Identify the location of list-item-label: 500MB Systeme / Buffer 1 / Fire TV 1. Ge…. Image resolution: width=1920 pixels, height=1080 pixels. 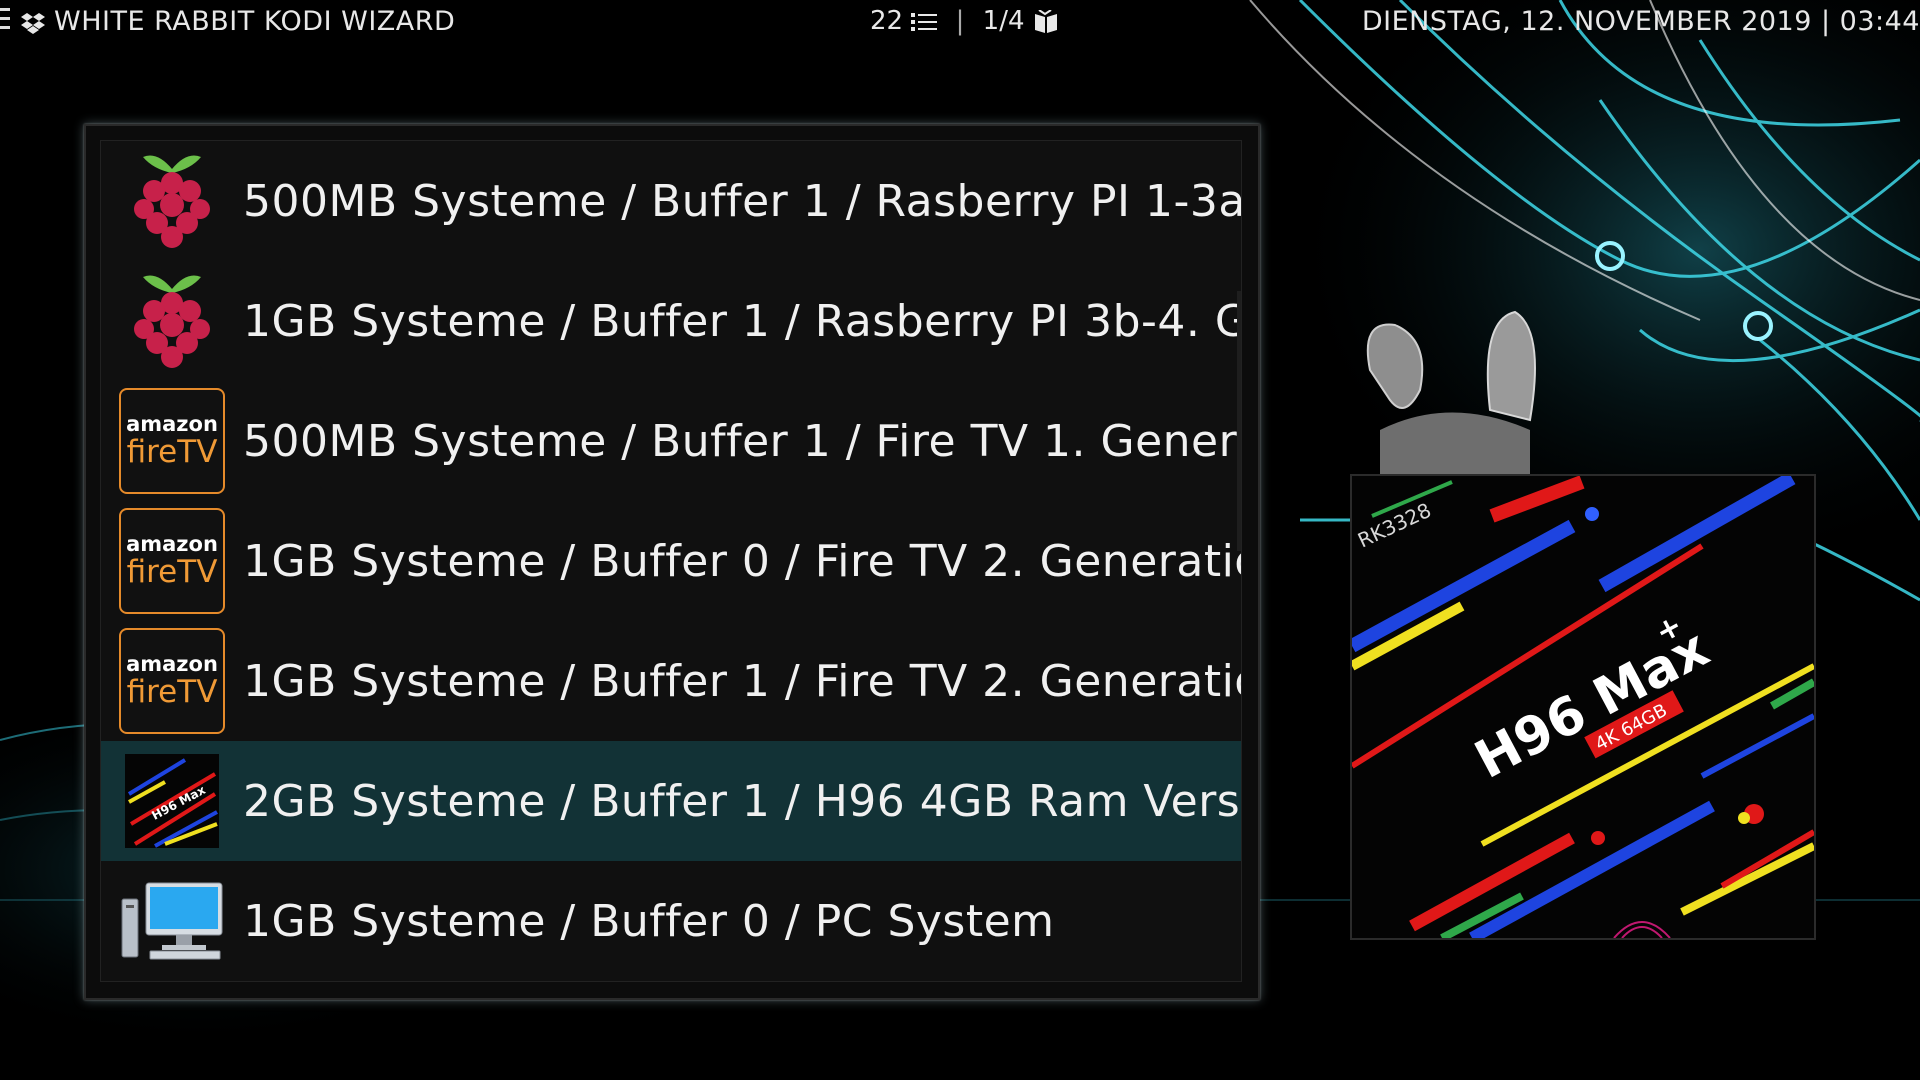
(742, 441).